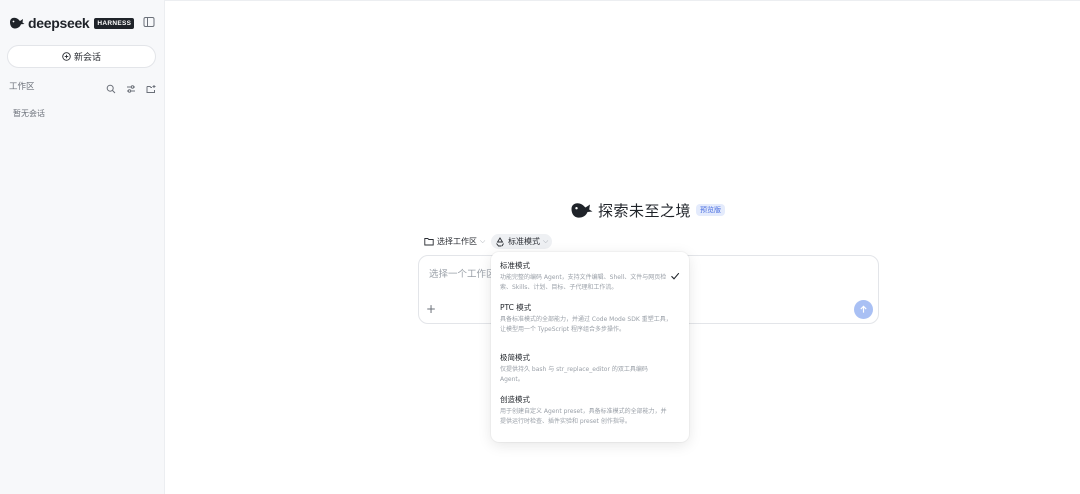 The height and width of the screenshot is (494, 1080). What do you see at coordinates (622, 0) in the screenshot?
I see `top-divider` at bounding box center [622, 0].